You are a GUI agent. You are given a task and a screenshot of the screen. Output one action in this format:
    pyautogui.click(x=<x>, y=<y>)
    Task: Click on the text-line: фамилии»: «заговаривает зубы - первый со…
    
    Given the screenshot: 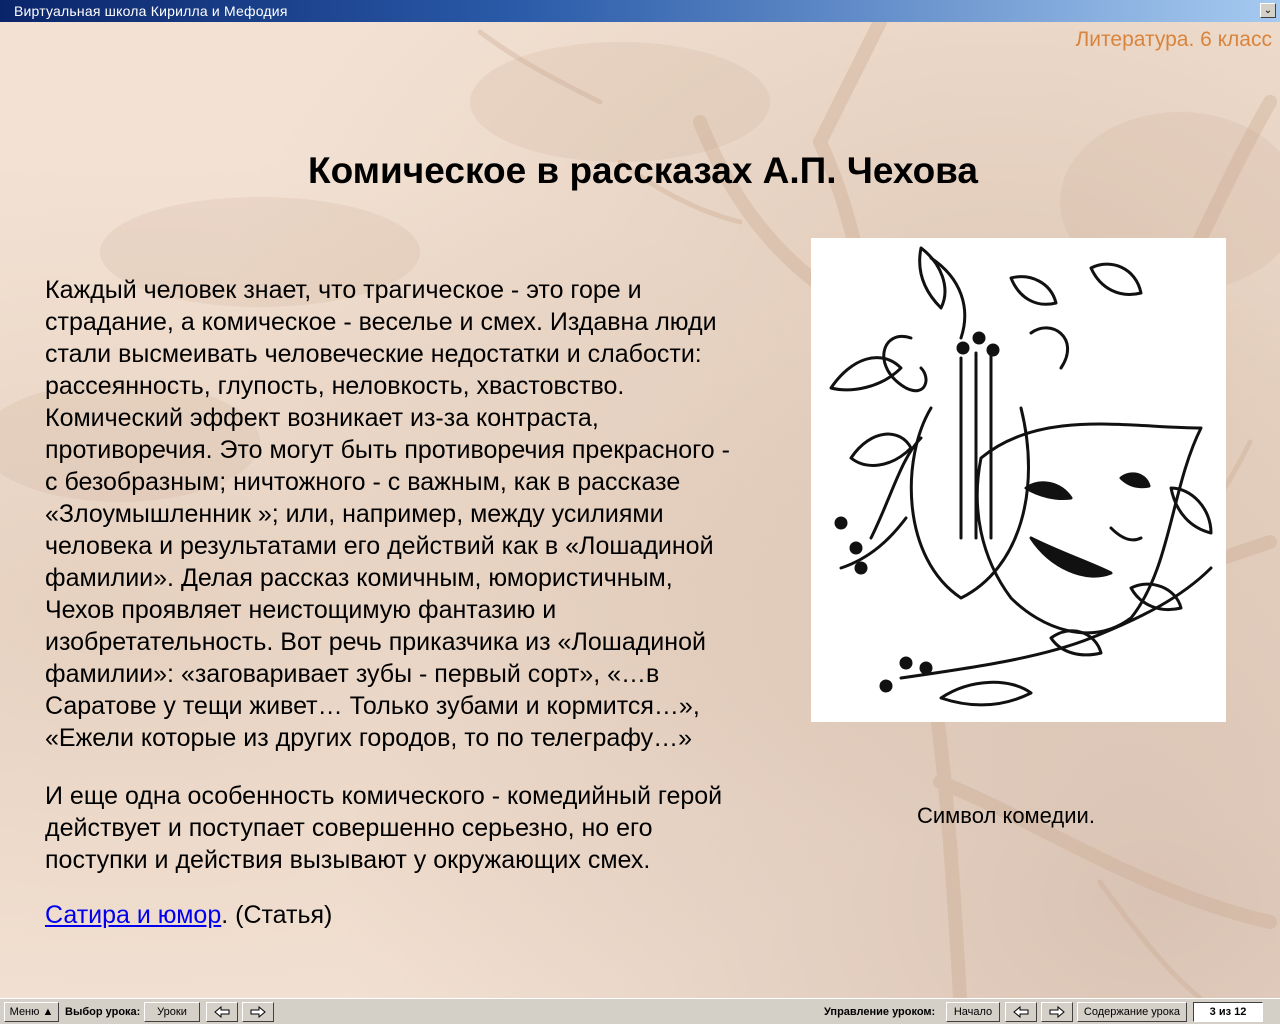 What is the action you would take?
    pyautogui.click(x=352, y=674)
    